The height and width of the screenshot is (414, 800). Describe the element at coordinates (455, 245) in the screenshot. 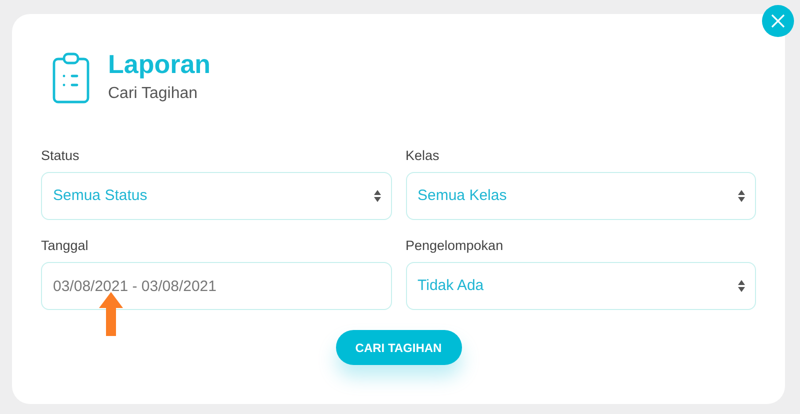

I see `field-label: Pengelompokan` at that location.